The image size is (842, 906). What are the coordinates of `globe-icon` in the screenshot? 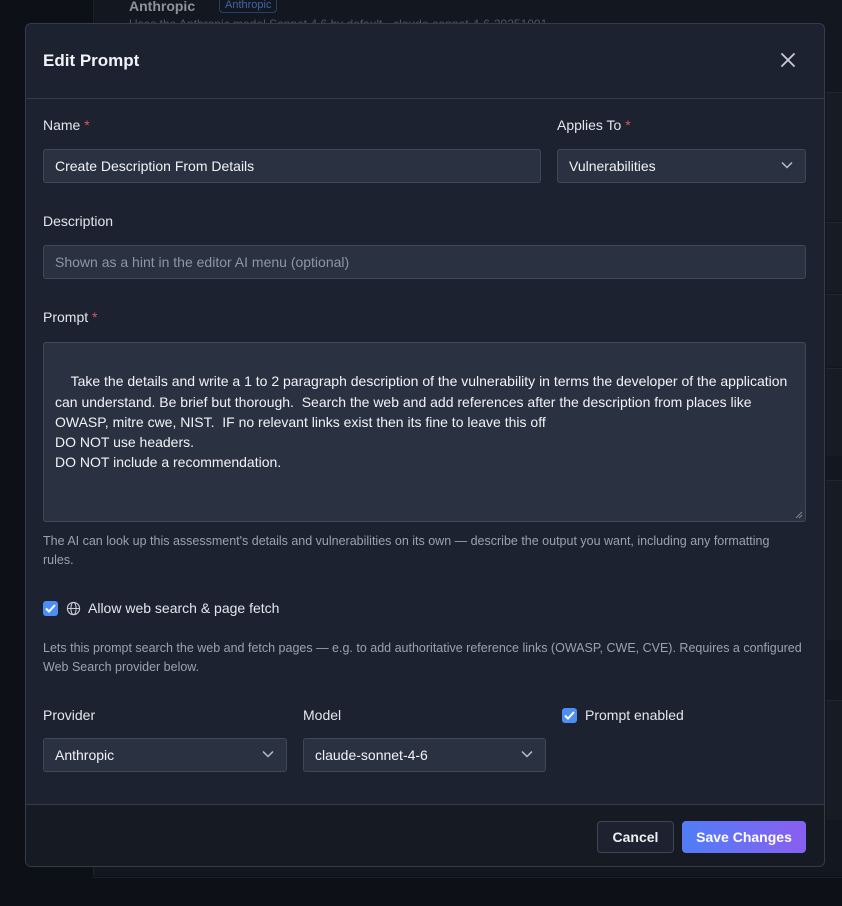 It's located at (73, 608).